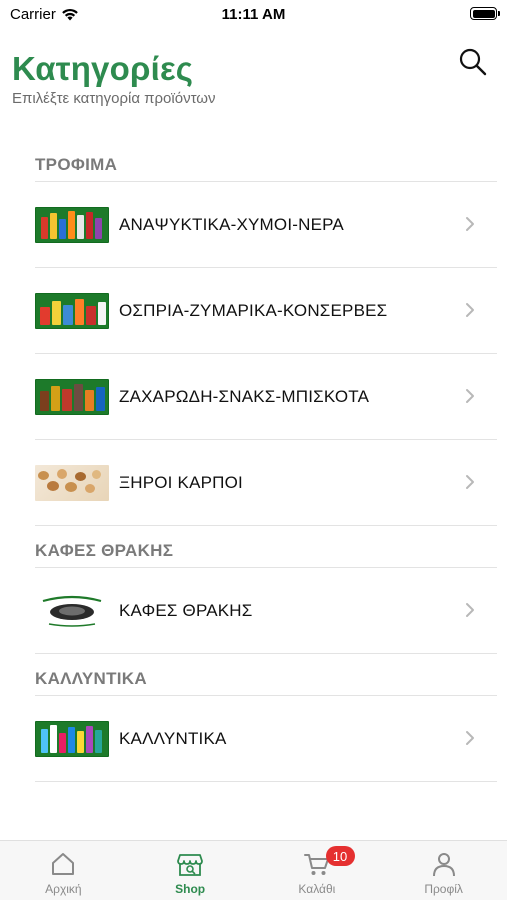 This screenshot has height=900, width=507. Describe the element at coordinates (266, 483) in the screenshot. I see `category-row-xiroi-karpoi: ΞΗΡΟΙ ΚΑΡΠΟΙ` at that location.